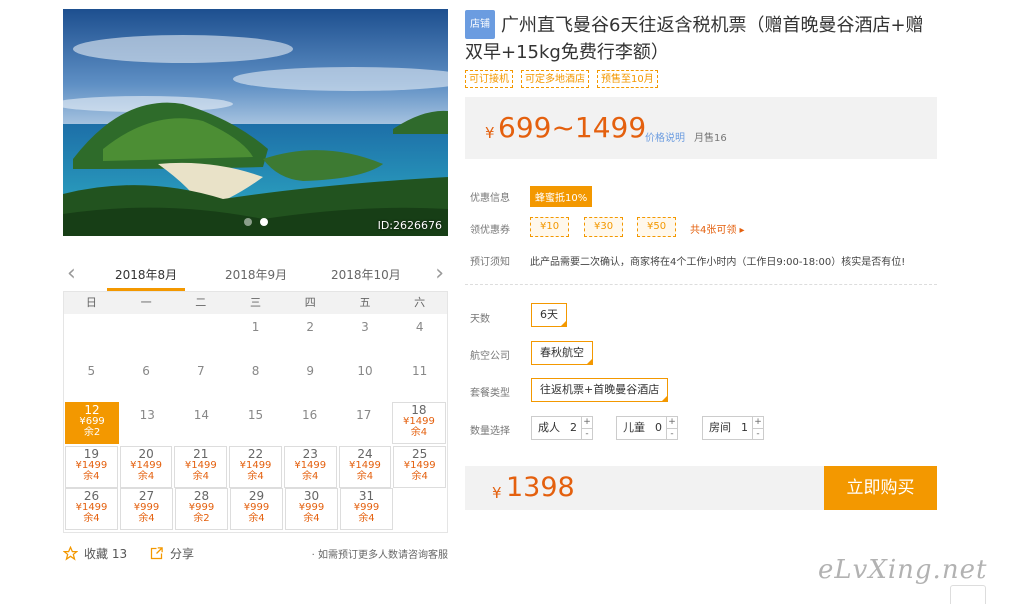 The image size is (1024, 604). I want to click on calendar-date-cell: 15, so click(255, 424).